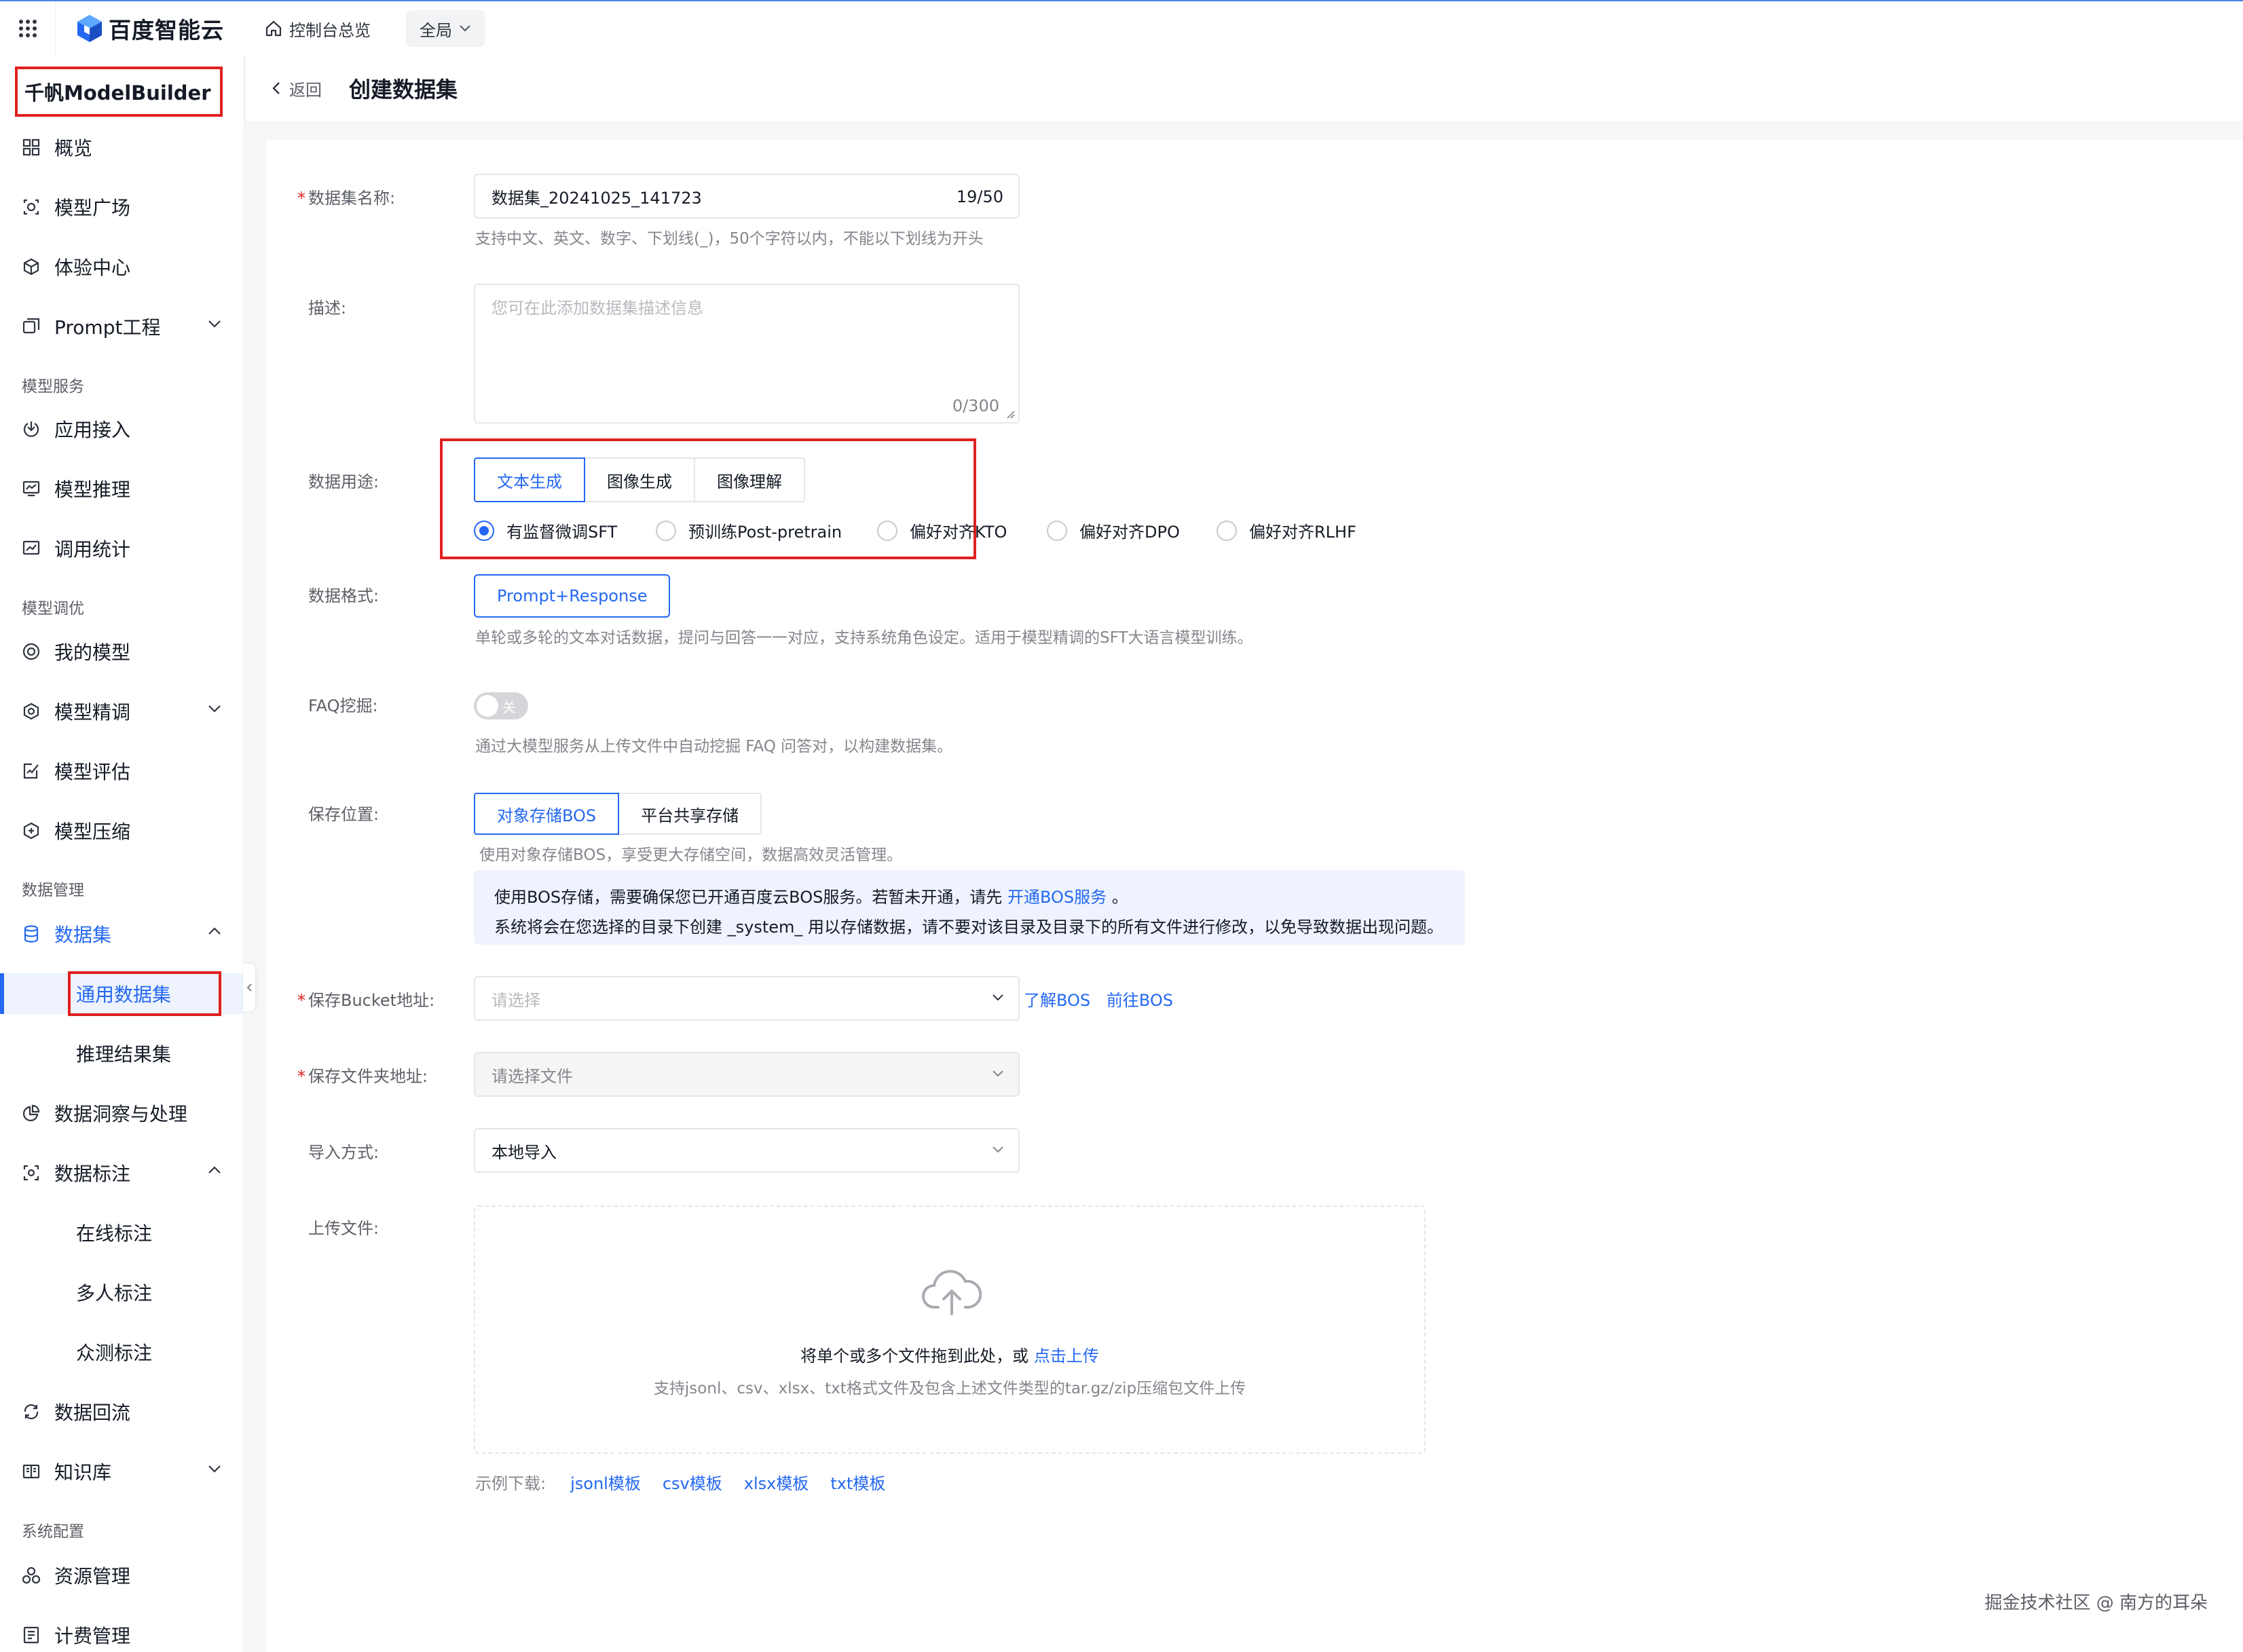  I want to click on sidebar-item-fine-tune: 模型精调, so click(122, 712).